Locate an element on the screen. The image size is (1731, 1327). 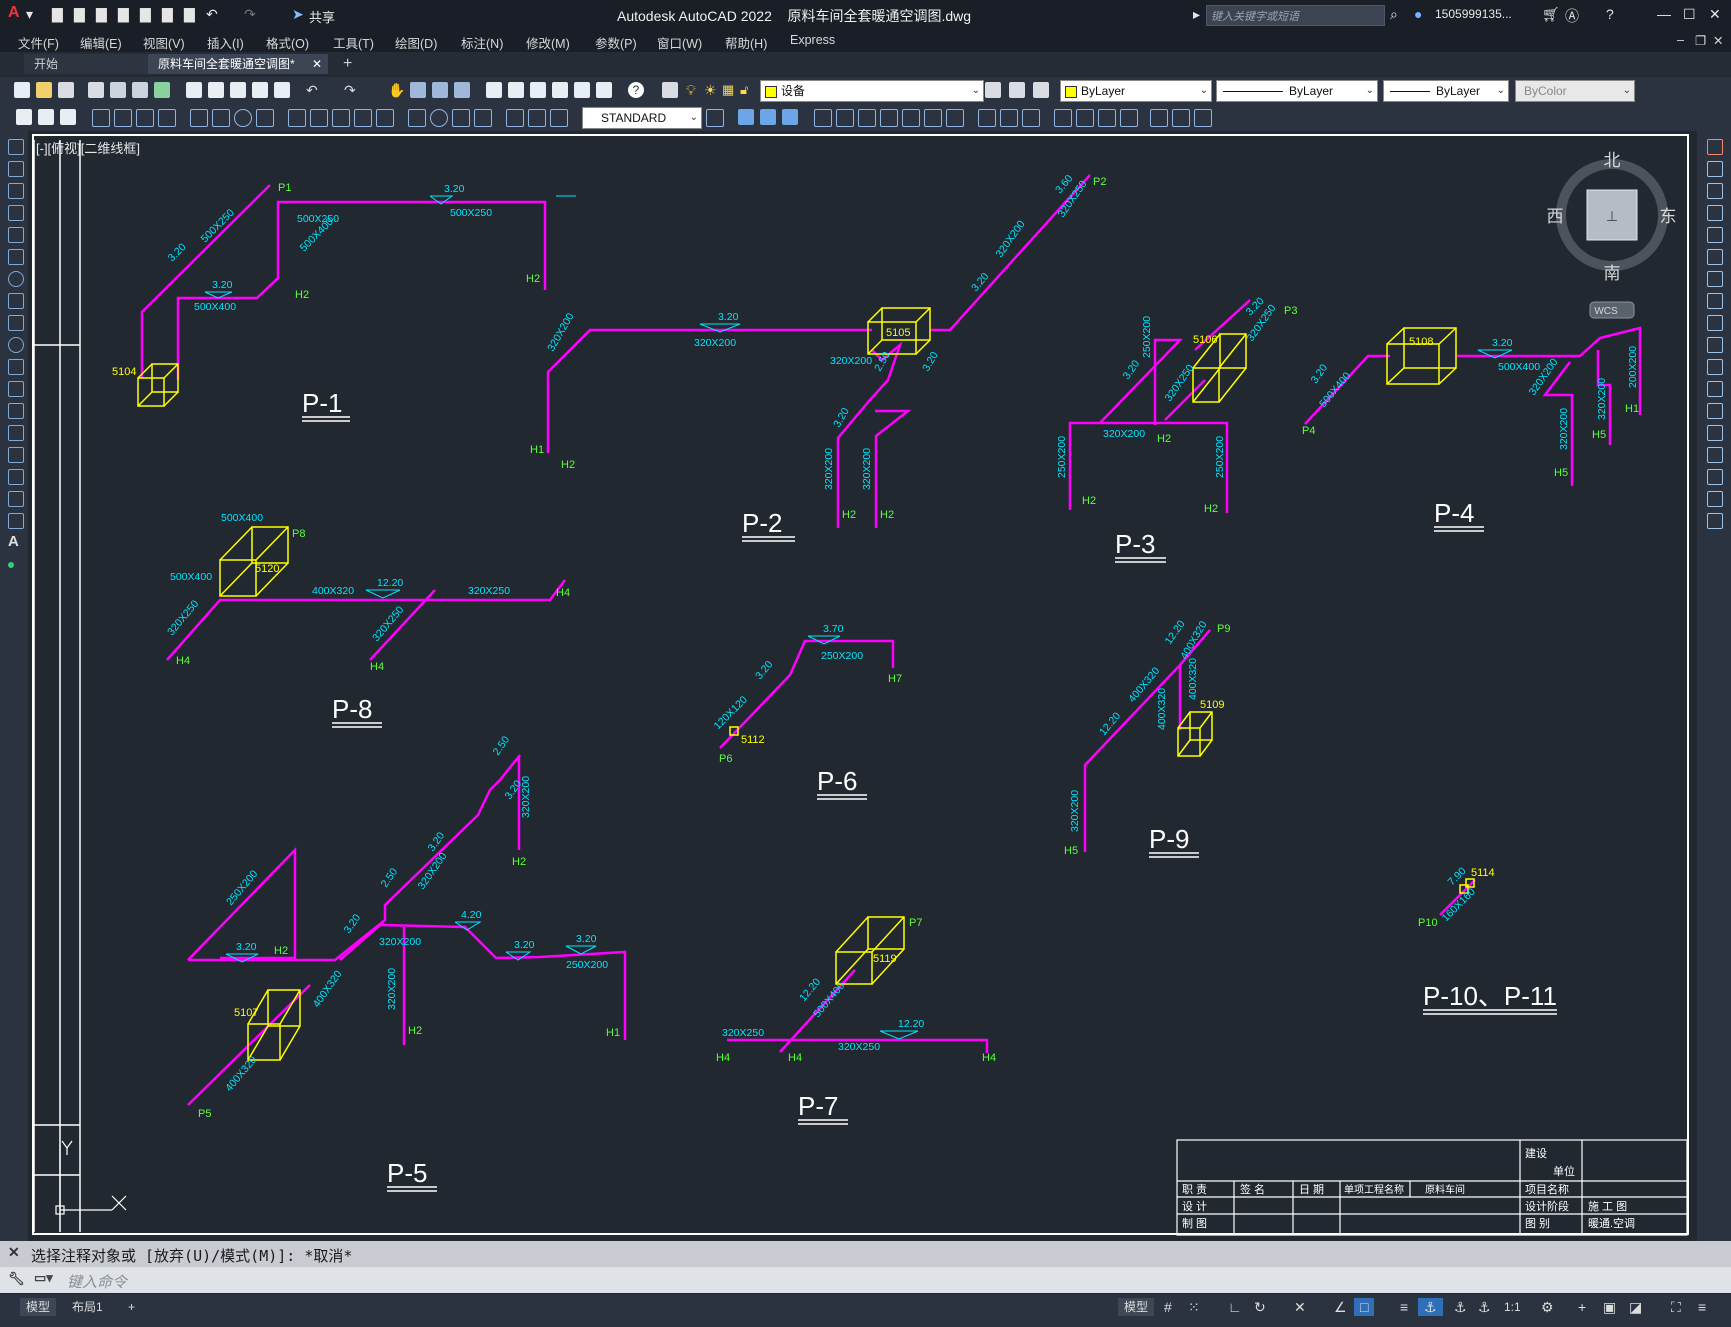
menu-tools: 工具(T) is located at coordinates (353, 42).